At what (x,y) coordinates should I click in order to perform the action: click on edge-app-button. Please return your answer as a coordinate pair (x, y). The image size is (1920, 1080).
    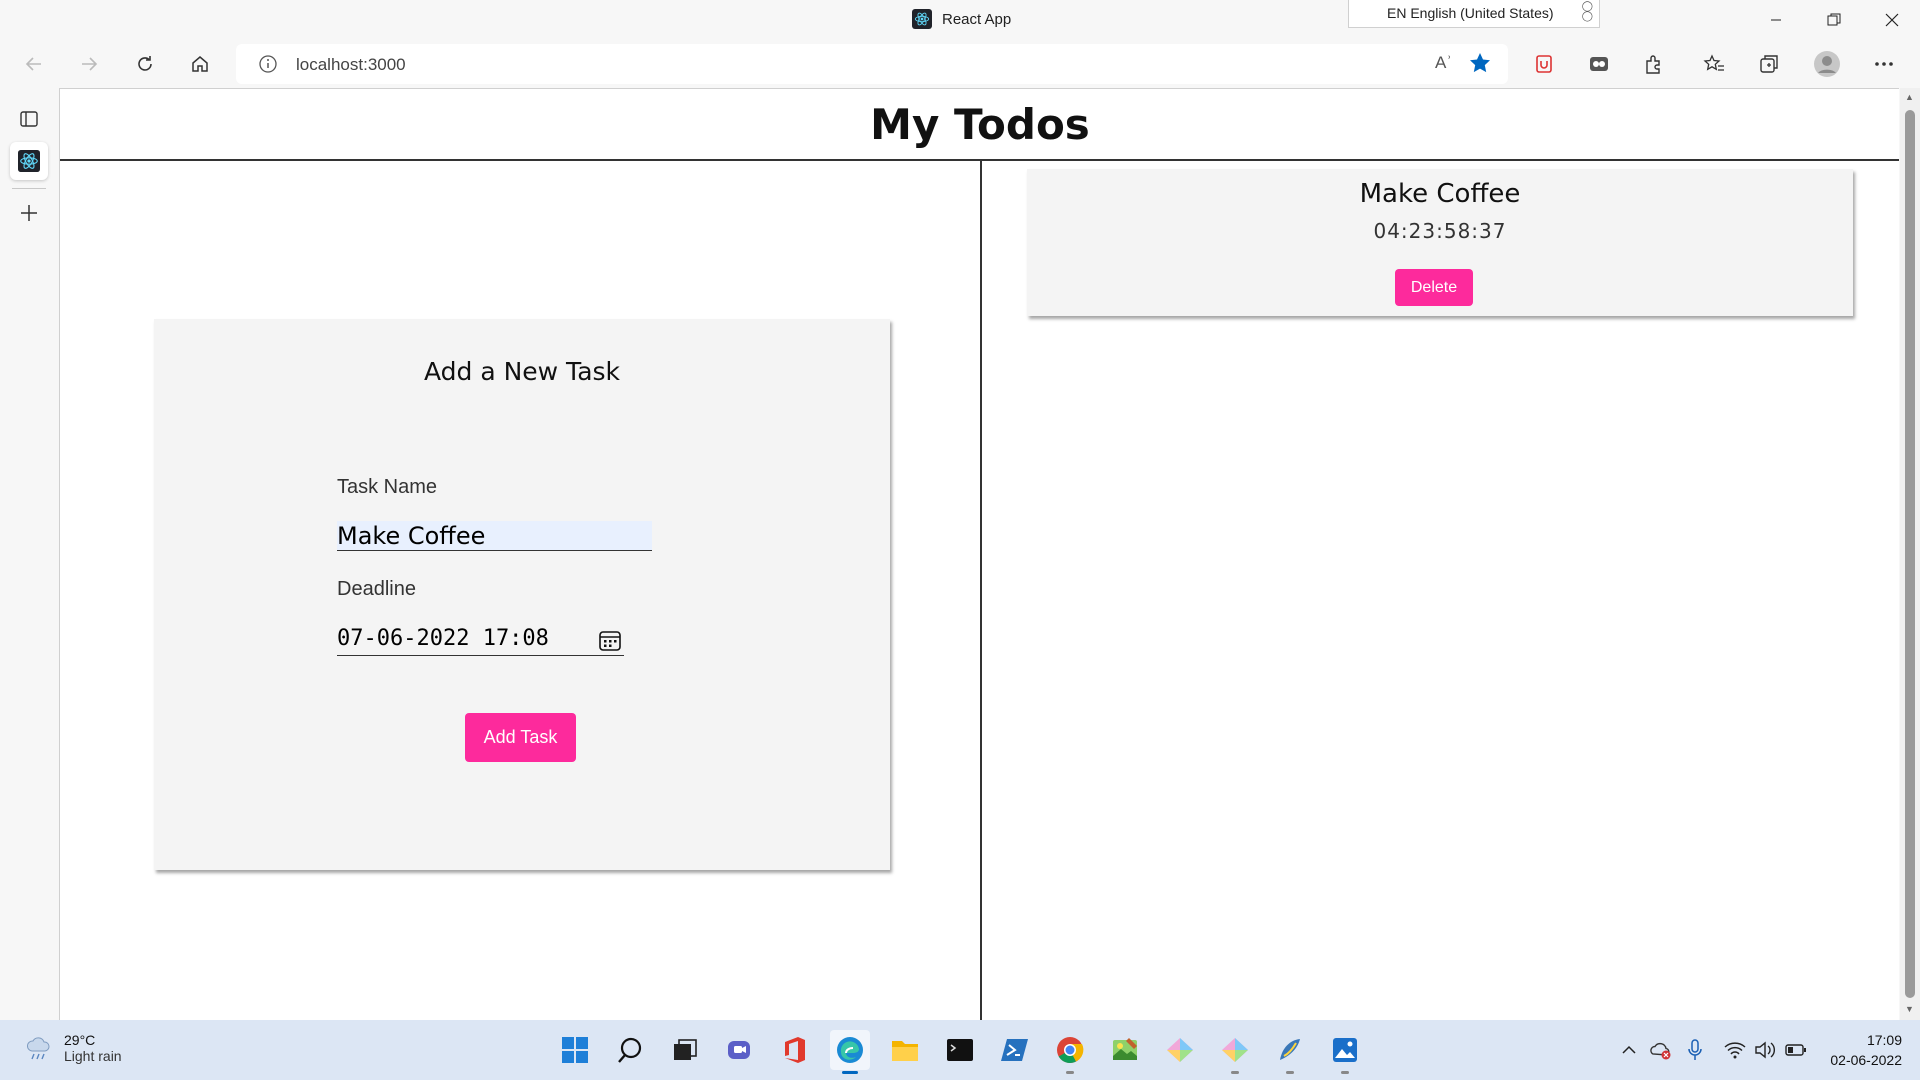
    Looking at the image, I should click on (850, 1052).